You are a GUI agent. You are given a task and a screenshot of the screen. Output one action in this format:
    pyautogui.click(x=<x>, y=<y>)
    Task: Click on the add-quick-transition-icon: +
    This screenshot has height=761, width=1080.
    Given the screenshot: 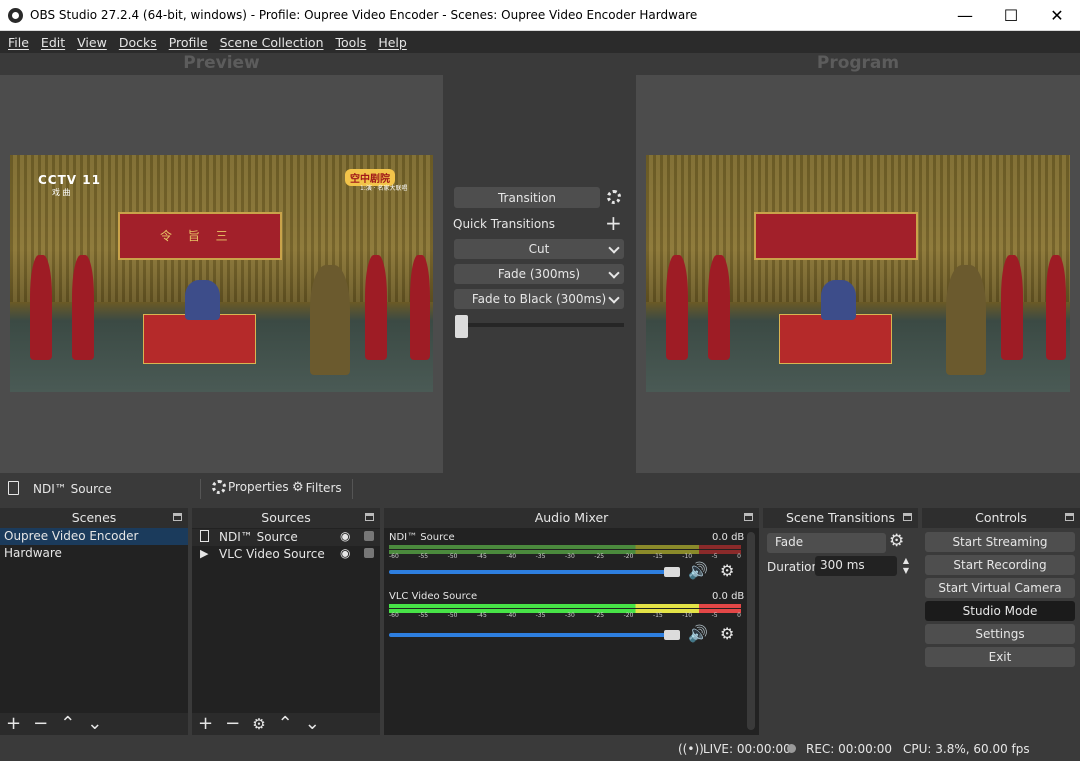 What is the action you would take?
    pyautogui.click(x=613, y=223)
    